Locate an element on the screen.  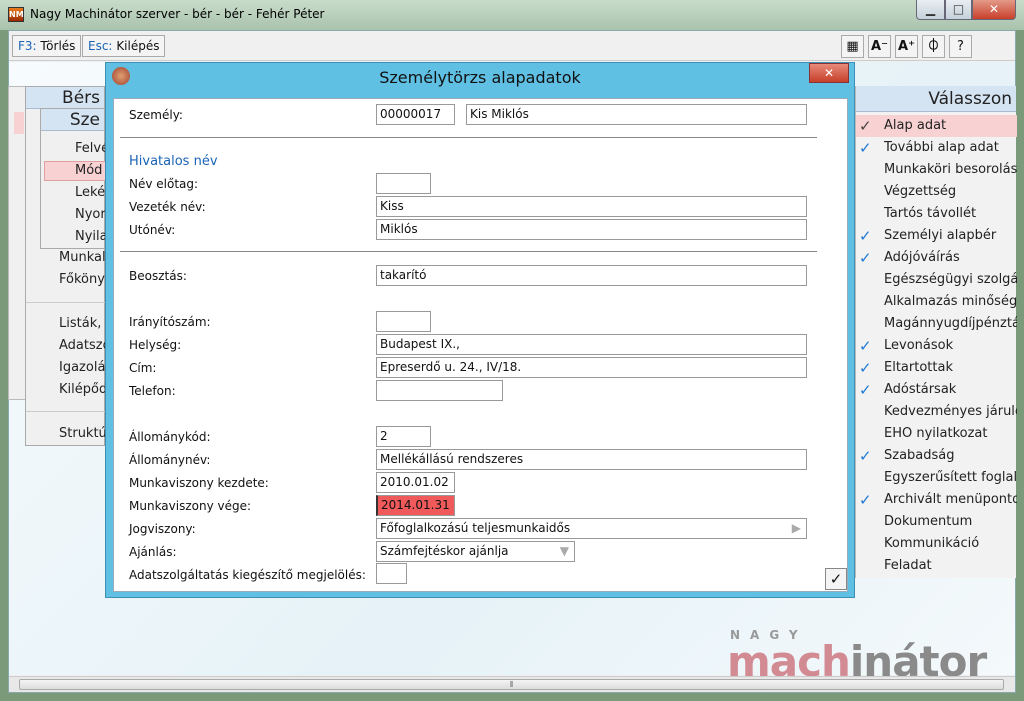
choose-item-label: Alap adat is located at coordinates (915, 125).